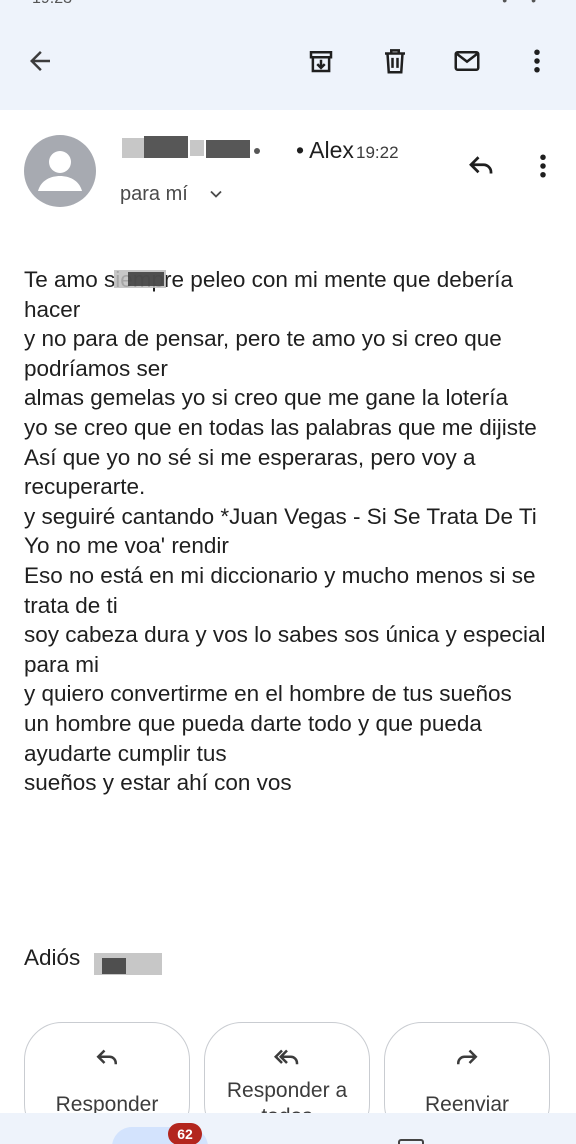  Describe the element at coordinates (40, 61) in the screenshot. I see `back-arrow-icon` at that location.